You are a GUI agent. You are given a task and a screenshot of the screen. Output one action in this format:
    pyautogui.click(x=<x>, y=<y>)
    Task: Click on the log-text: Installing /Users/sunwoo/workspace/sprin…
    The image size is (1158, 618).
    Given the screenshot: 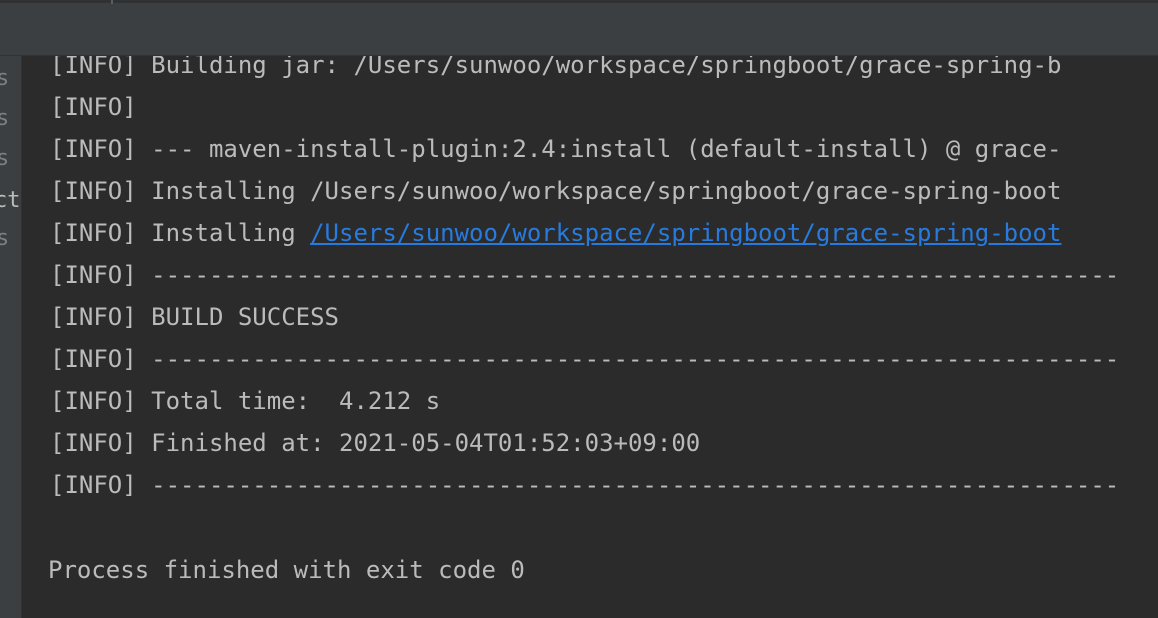 What is the action you would take?
    pyautogui.click(x=599, y=191)
    